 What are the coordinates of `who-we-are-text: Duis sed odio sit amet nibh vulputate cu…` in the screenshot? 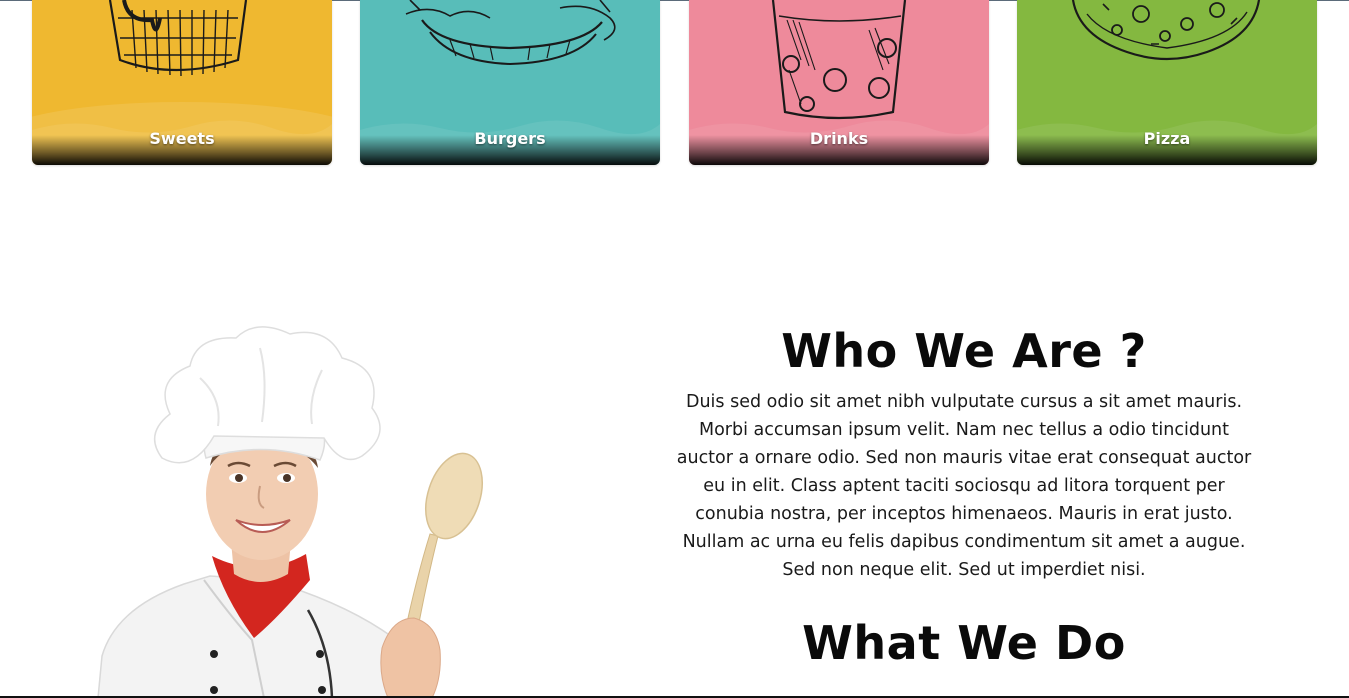 It's located at (964, 486).